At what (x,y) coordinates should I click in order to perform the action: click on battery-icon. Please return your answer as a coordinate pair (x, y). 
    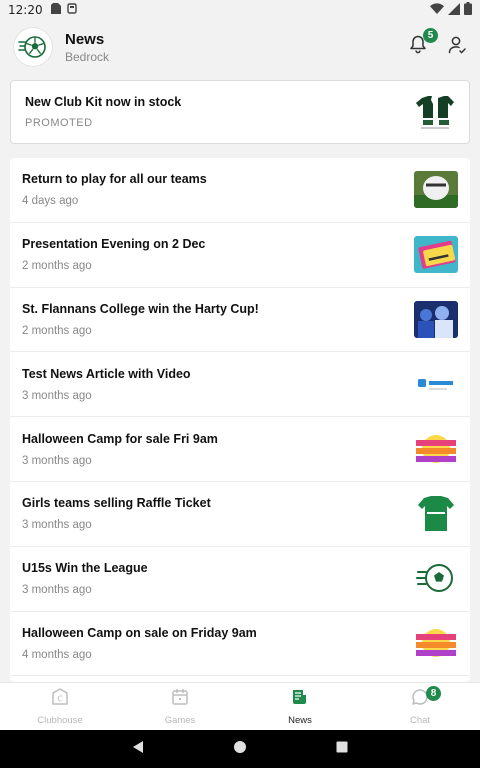
    Looking at the image, I should click on (468, 10).